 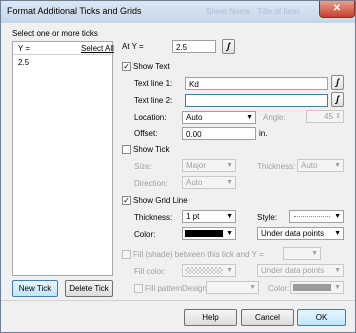 I want to click on show-grid-line-checkbox: ✓, so click(x=126, y=200).